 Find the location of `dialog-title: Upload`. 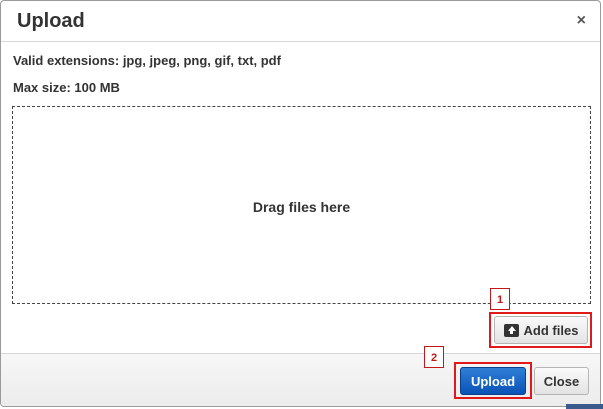

dialog-title: Upload is located at coordinates (51, 21).